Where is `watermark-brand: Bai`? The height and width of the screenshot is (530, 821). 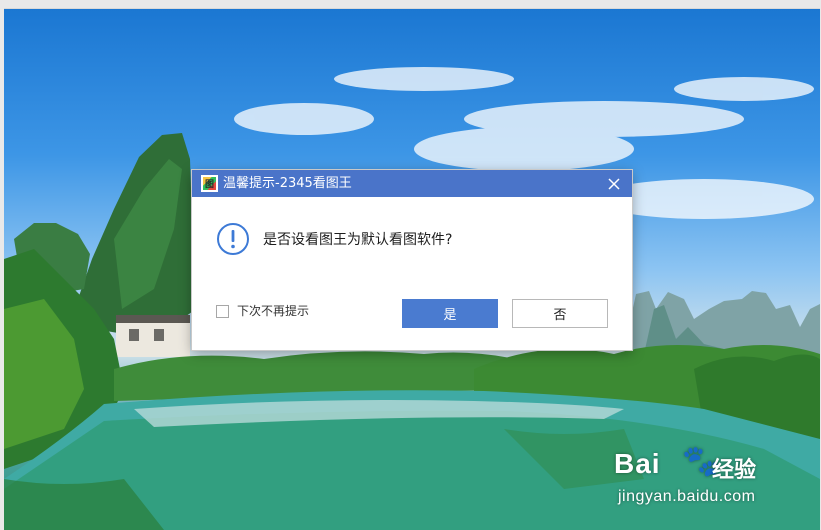 watermark-brand: Bai is located at coordinates (637, 463).